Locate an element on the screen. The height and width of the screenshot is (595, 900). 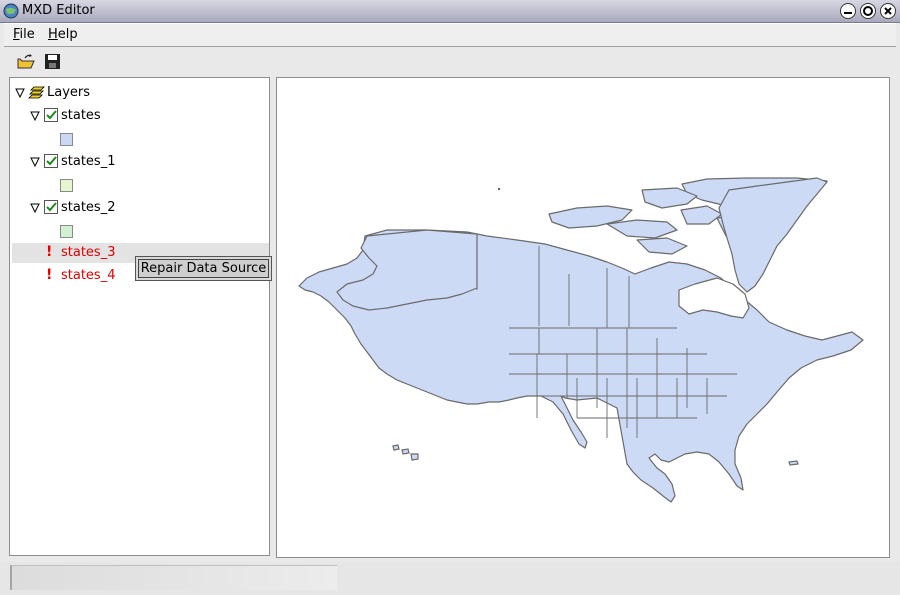
layer-label: states_2 is located at coordinates (88, 207).